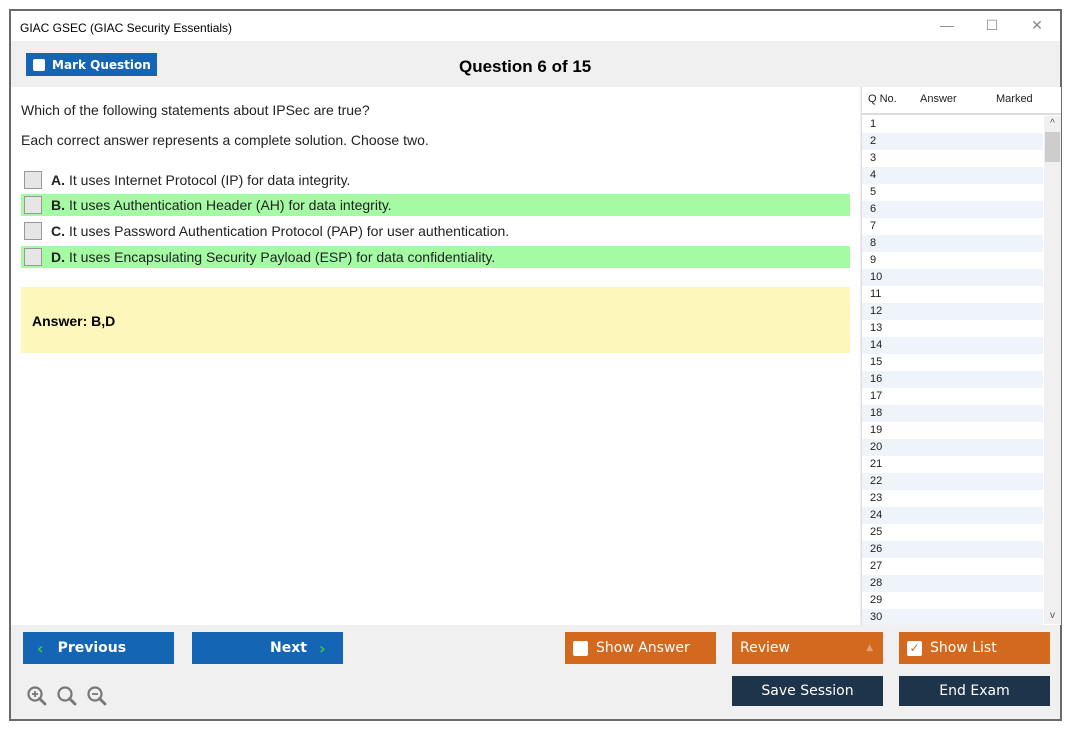 This screenshot has width=1075, height=735. What do you see at coordinates (807, 648) in the screenshot?
I see `review-dropdown: Review ▲` at bounding box center [807, 648].